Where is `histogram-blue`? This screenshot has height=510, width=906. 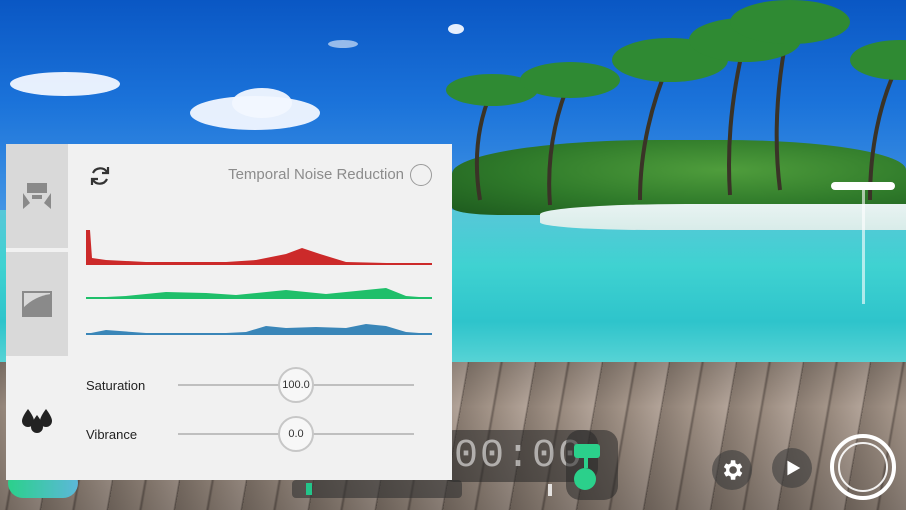 histogram-blue is located at coordinates (259, 329).